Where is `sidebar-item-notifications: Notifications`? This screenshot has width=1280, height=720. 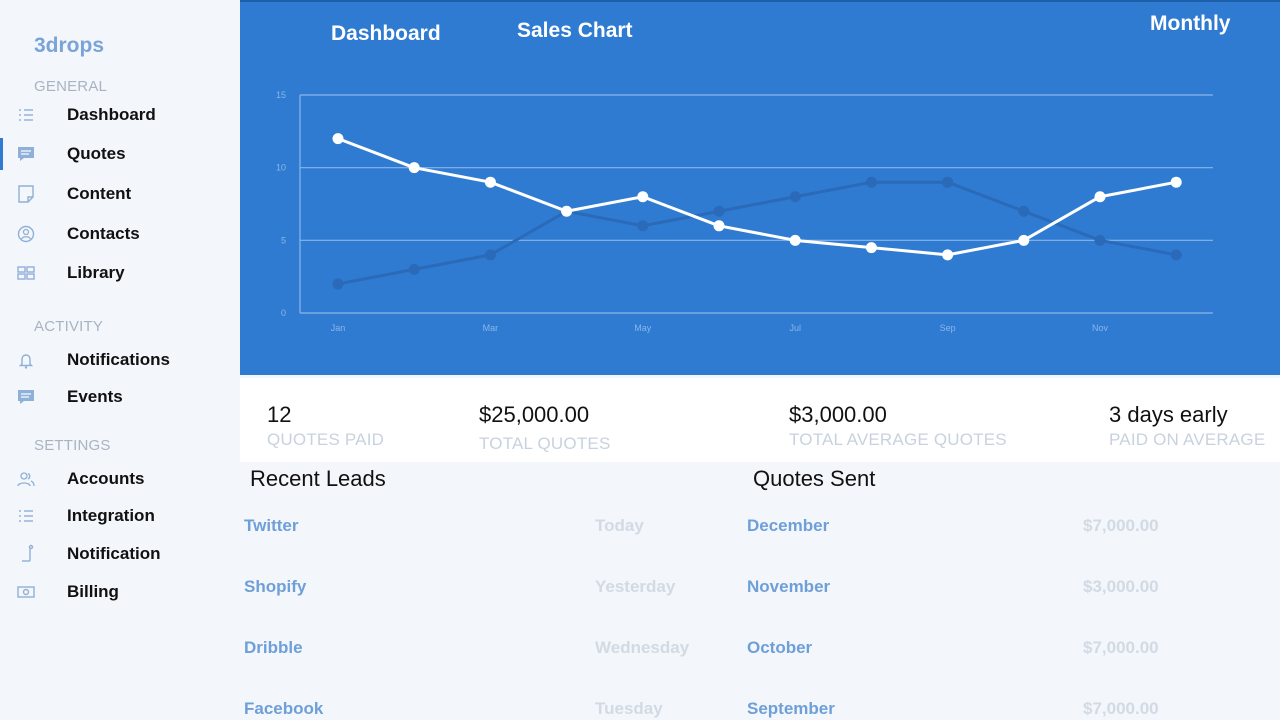
sidebar-item-notifications: Notifications is located at coordinates (120, 360).